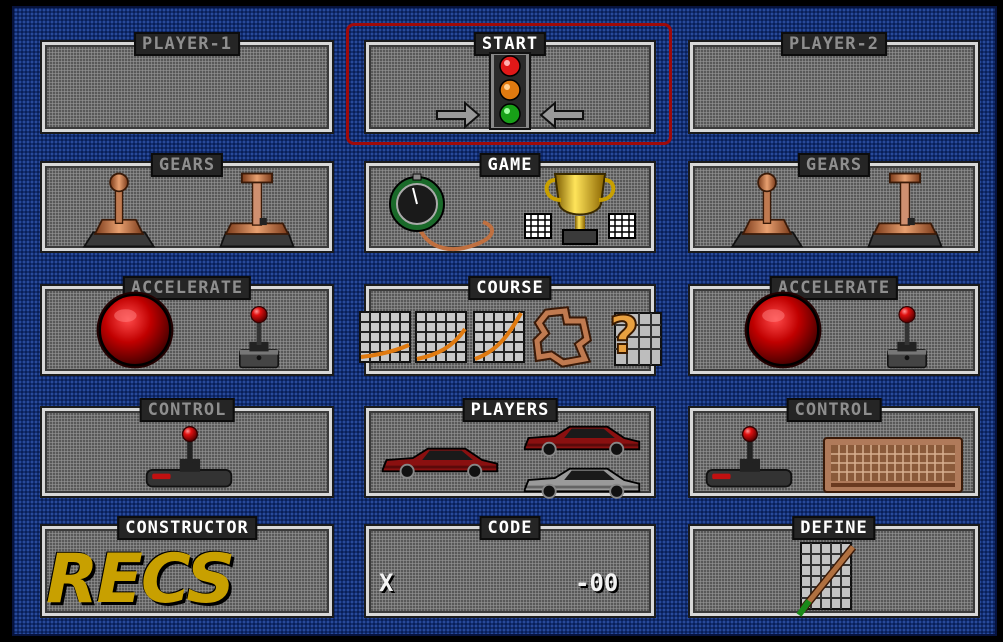 This screenshot has width=1003, height=642. Describe the element at coordinates (834, 44) in the screenshot. I see `panel-title: PLAYER-2` at that location.